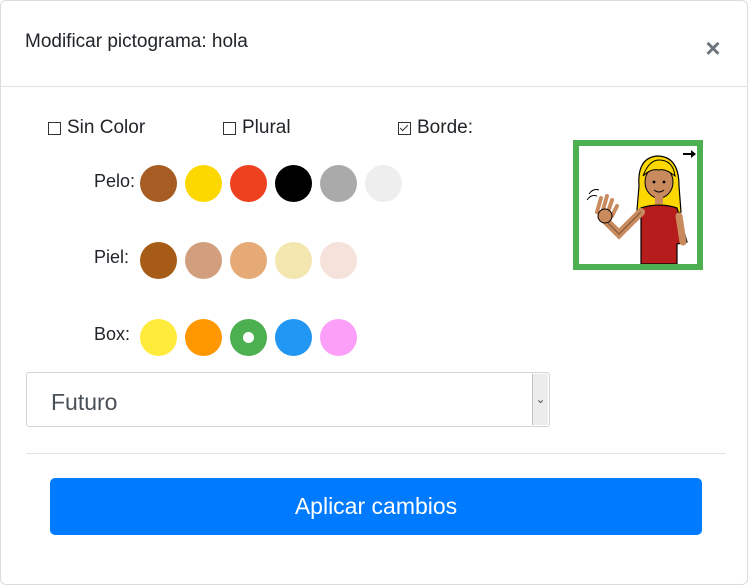 This screenshot has width=748, height=585. I want to click on tense-select: Futuro ⌄, so click(288, 399).